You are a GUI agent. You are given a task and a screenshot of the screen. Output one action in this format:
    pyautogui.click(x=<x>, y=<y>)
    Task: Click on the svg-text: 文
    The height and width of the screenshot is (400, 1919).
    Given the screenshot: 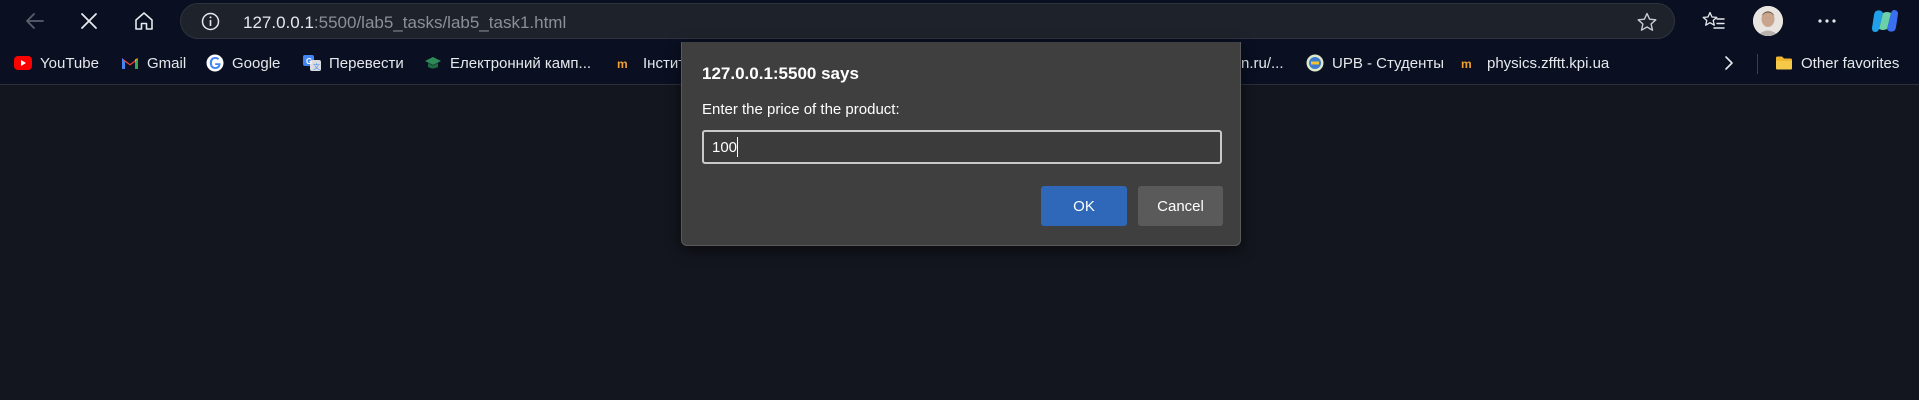 What is the action you would take?
    pyautogui.click(x=316, y=66)
    